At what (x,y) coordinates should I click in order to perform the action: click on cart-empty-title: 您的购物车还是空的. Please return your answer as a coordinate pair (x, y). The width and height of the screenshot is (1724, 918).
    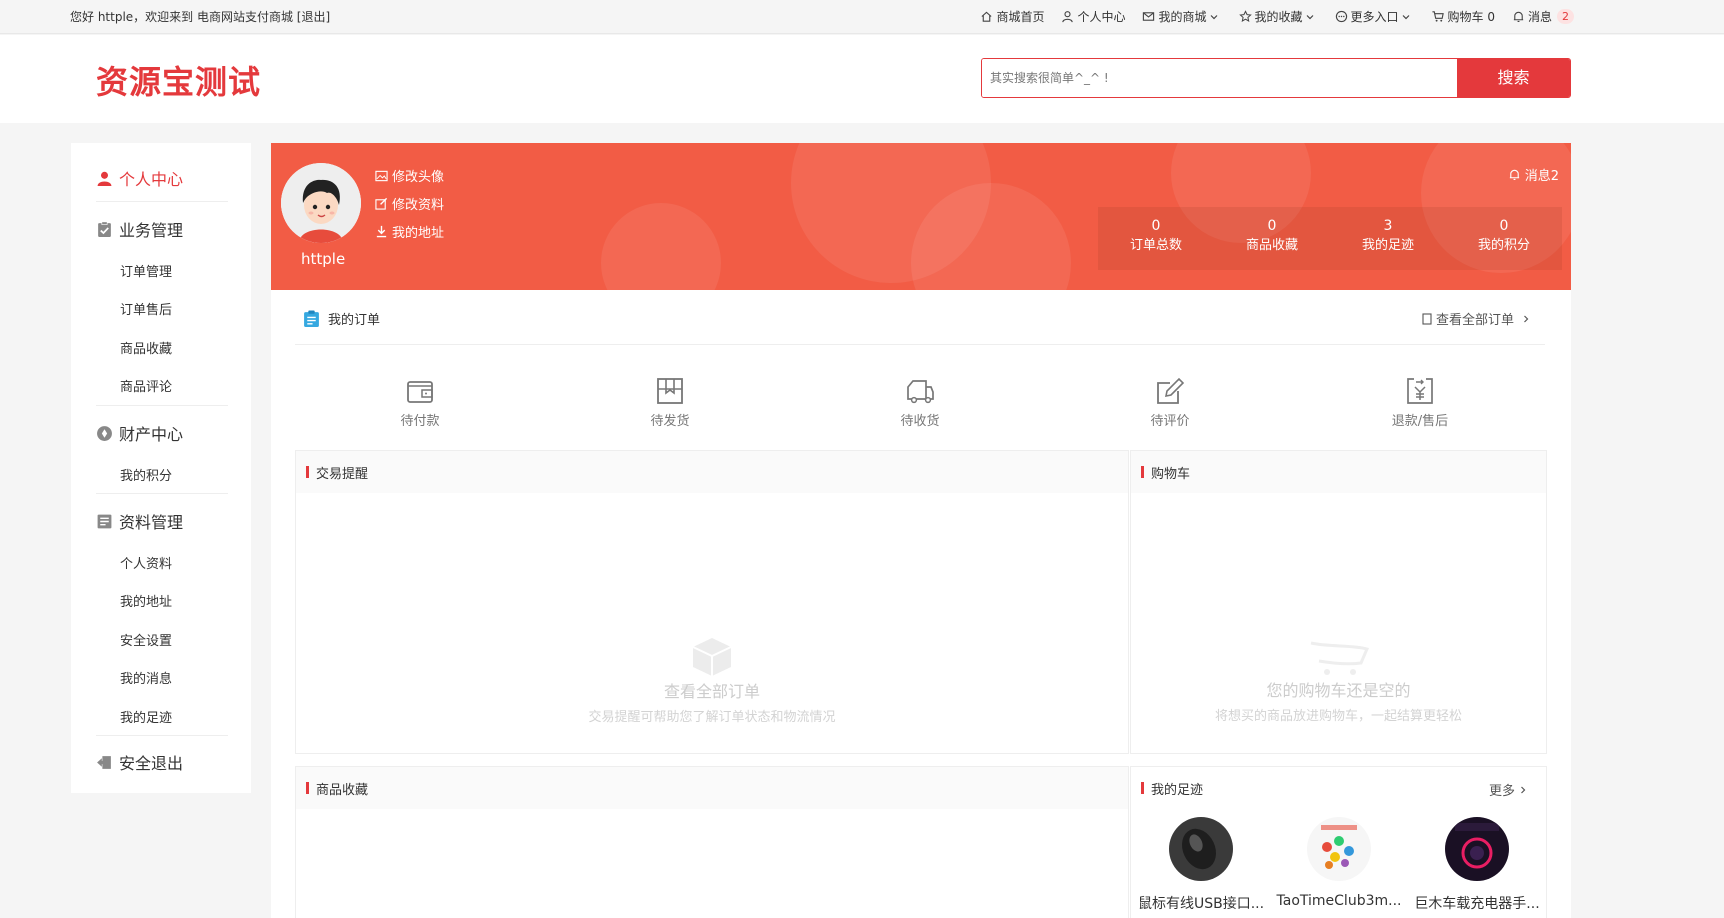
    Looking at the image, I should click on (1338, 690).